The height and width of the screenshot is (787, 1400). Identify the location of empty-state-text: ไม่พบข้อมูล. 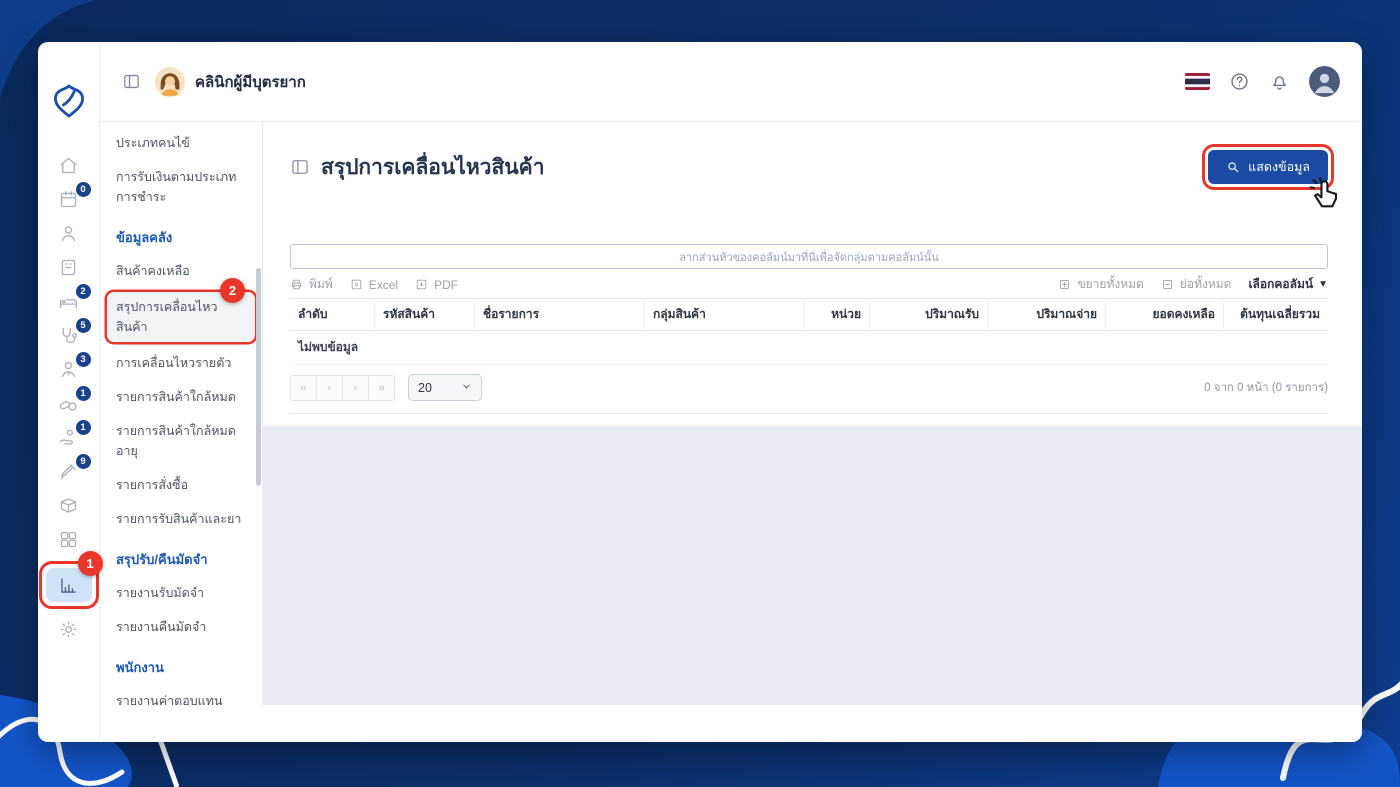
(809, 348).